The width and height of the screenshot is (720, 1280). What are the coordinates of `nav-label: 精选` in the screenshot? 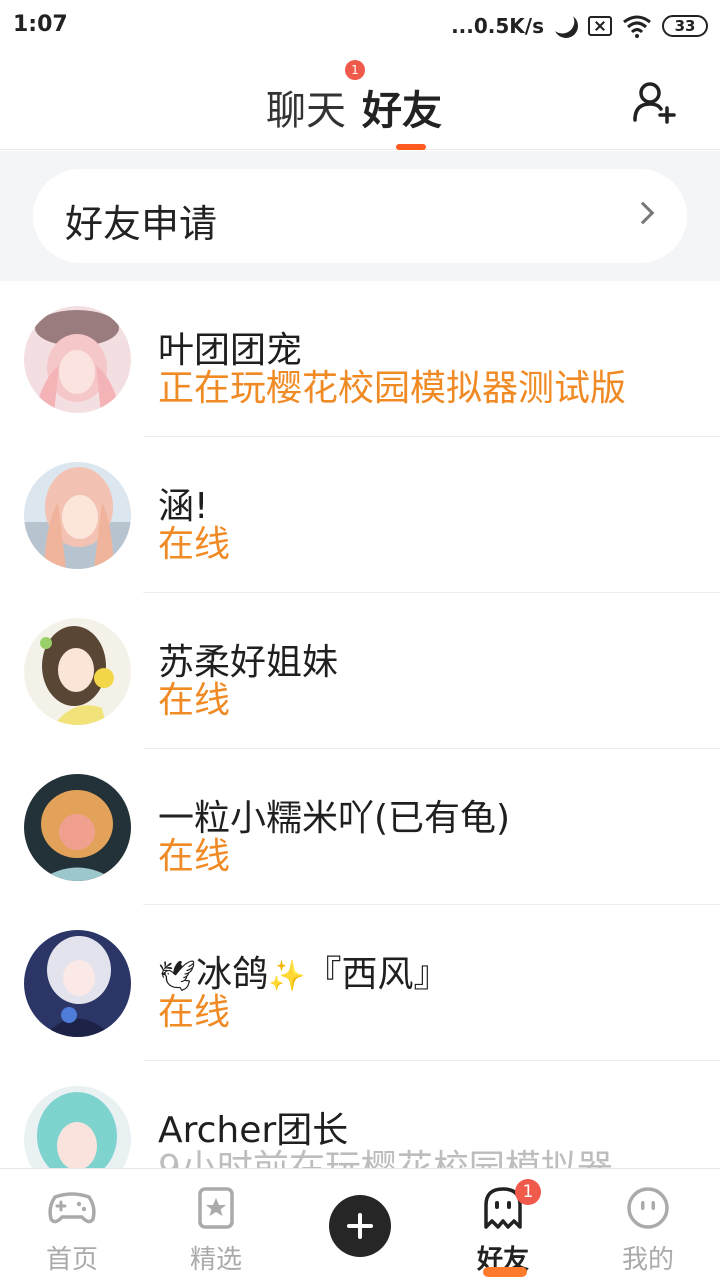 It's located at (215, 1260).